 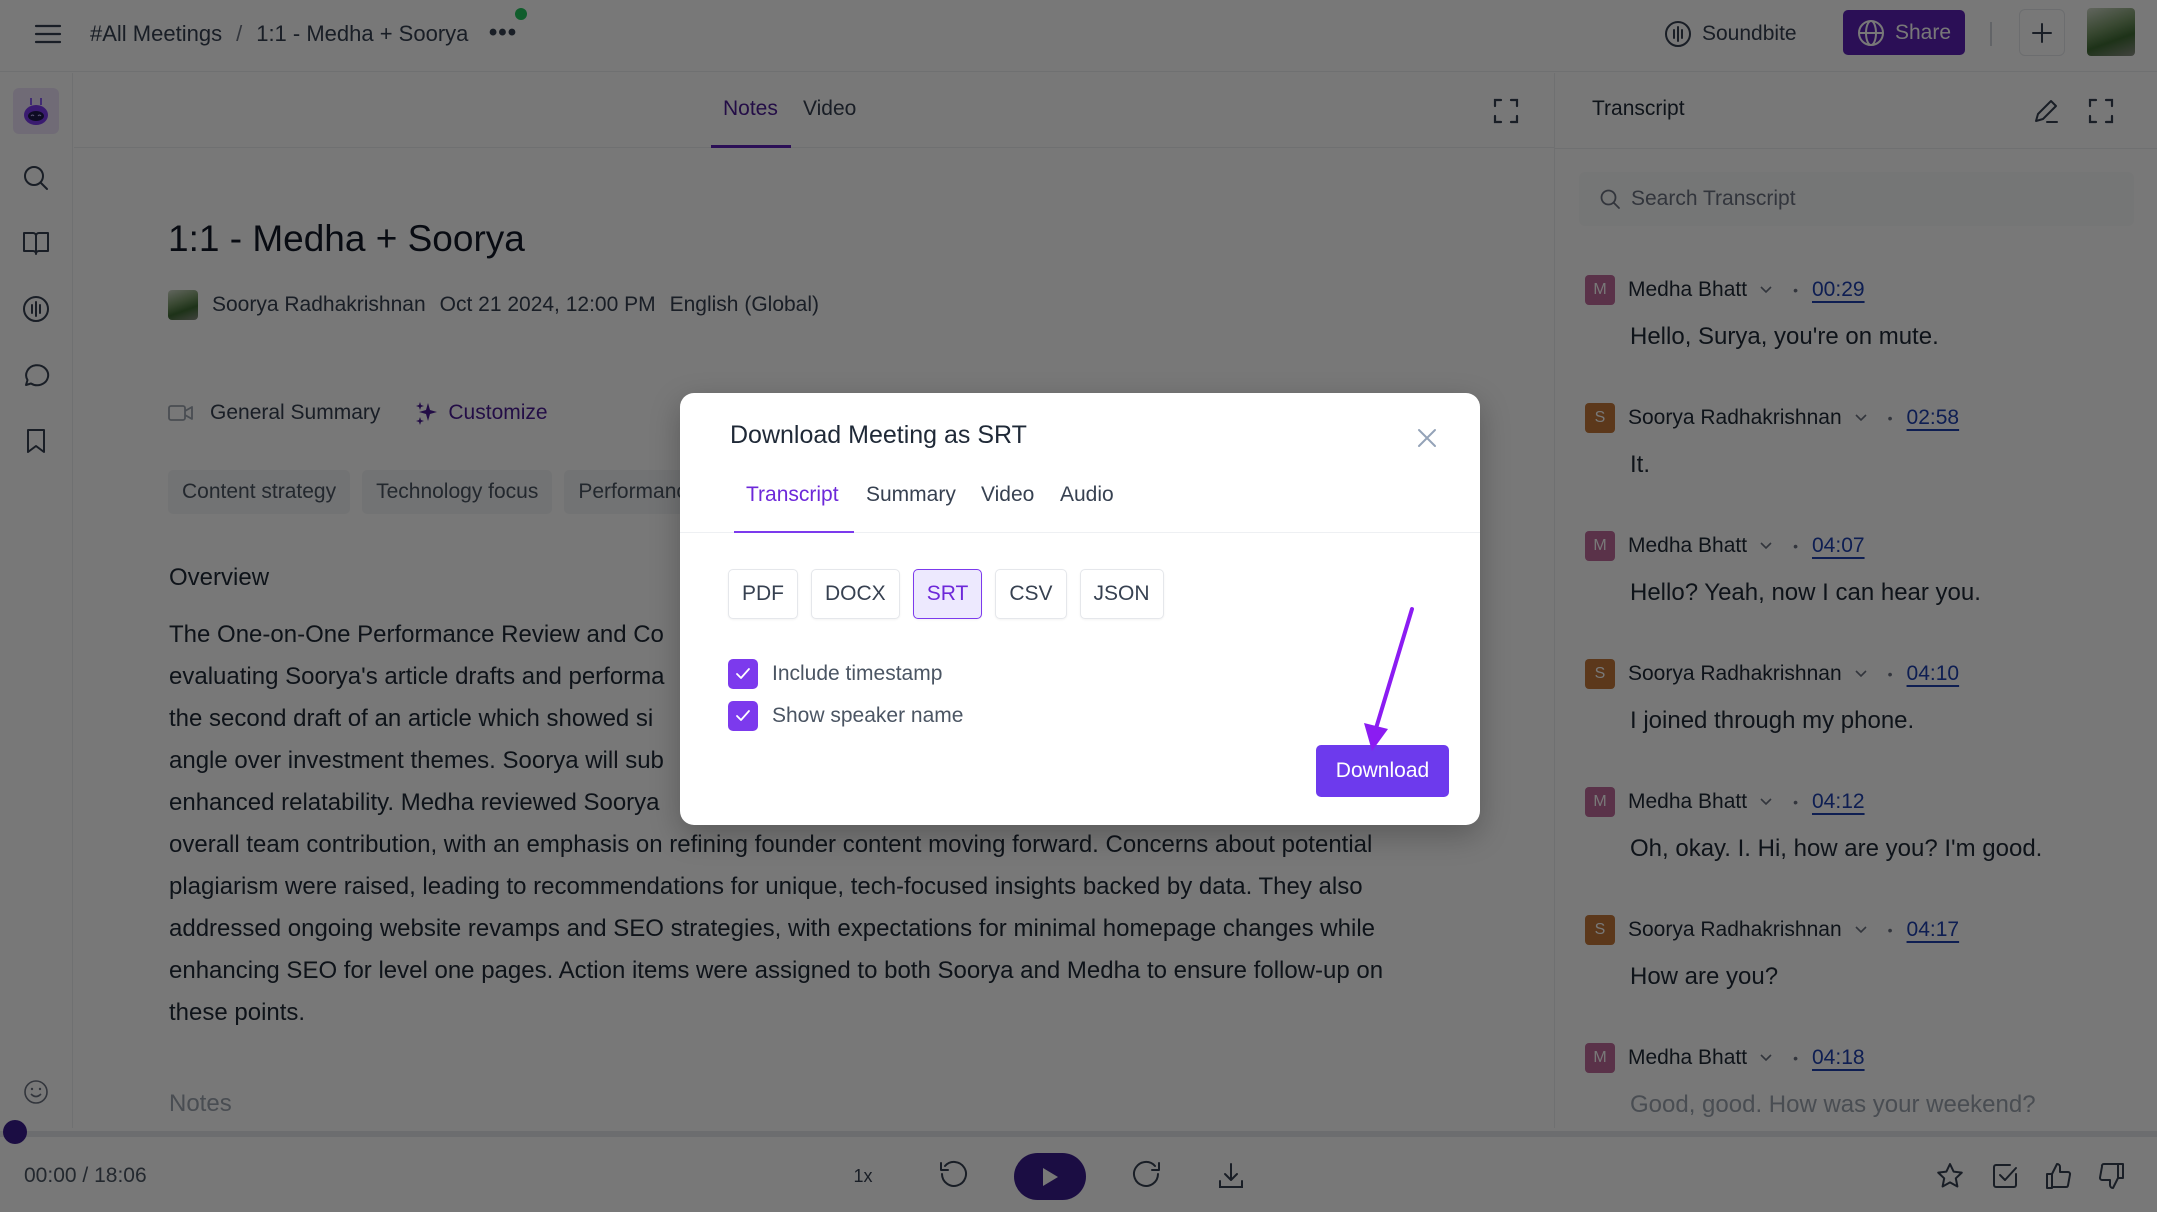 I want to click on format-options: PDF DOCX SRT CSV JSON, so click(x=946, y=594).